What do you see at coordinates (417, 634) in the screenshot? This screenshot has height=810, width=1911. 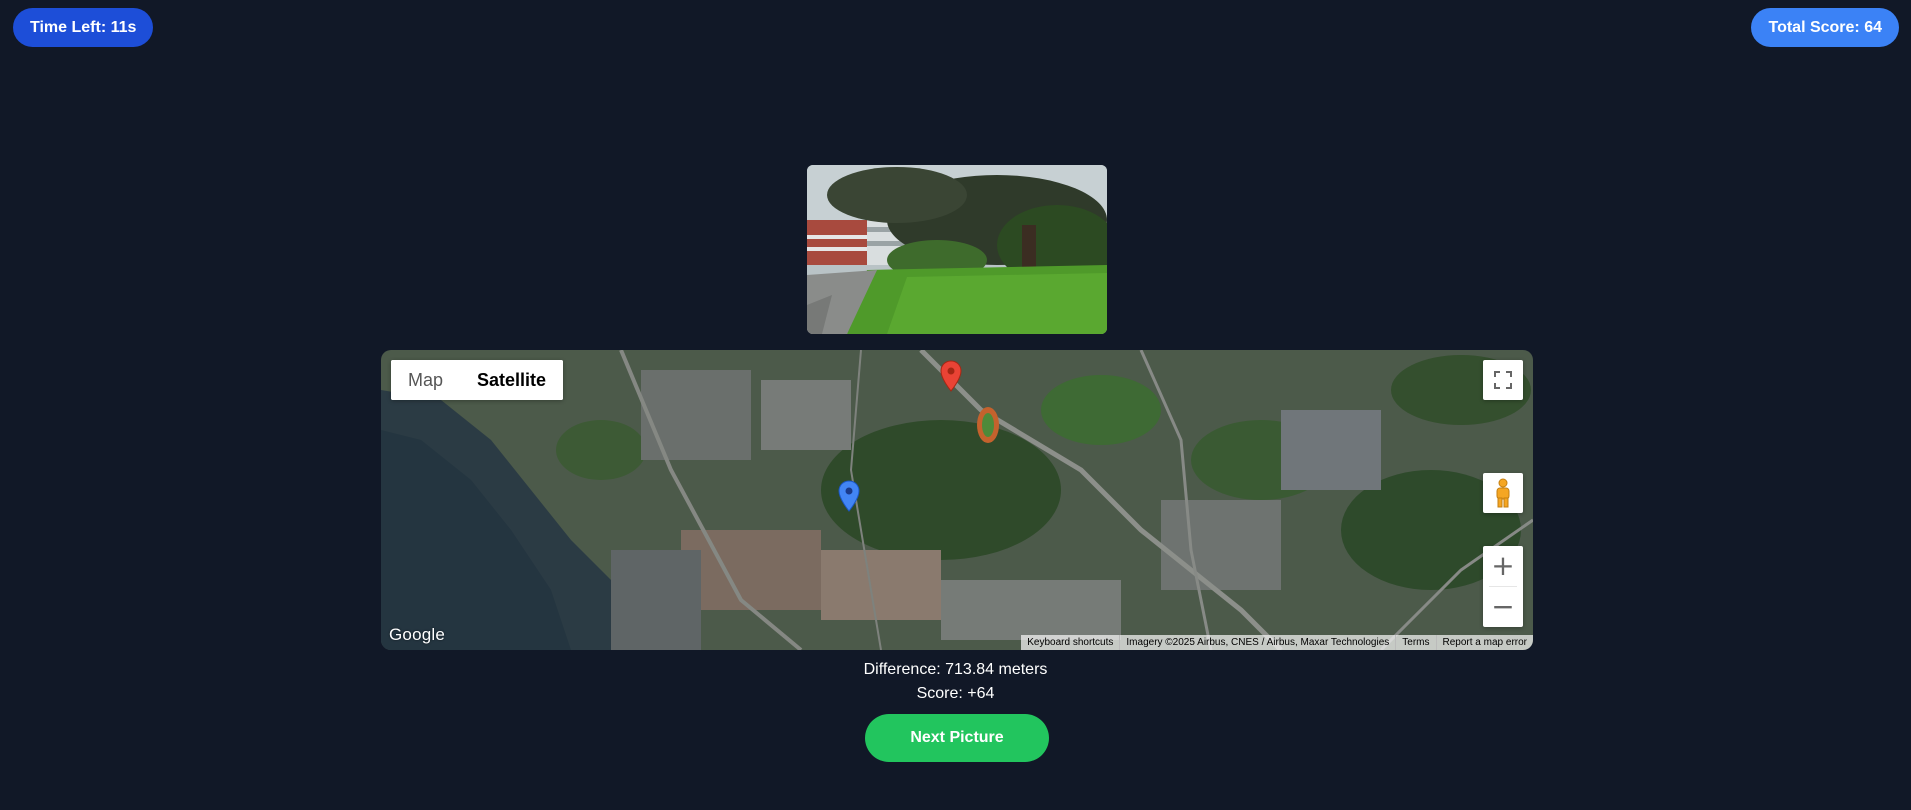 I see `google-logo: Google` at bounding box center [417, 634].